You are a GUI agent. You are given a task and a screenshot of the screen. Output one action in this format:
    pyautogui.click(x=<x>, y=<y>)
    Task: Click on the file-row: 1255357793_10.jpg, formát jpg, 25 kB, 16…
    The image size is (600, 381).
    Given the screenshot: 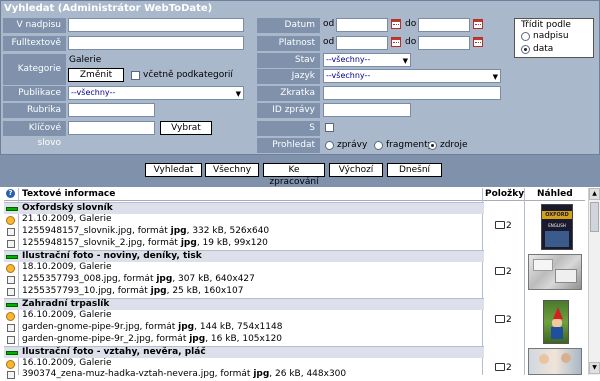 What is the action you would take?
    pyautogui.click(x=244, y=292)
    